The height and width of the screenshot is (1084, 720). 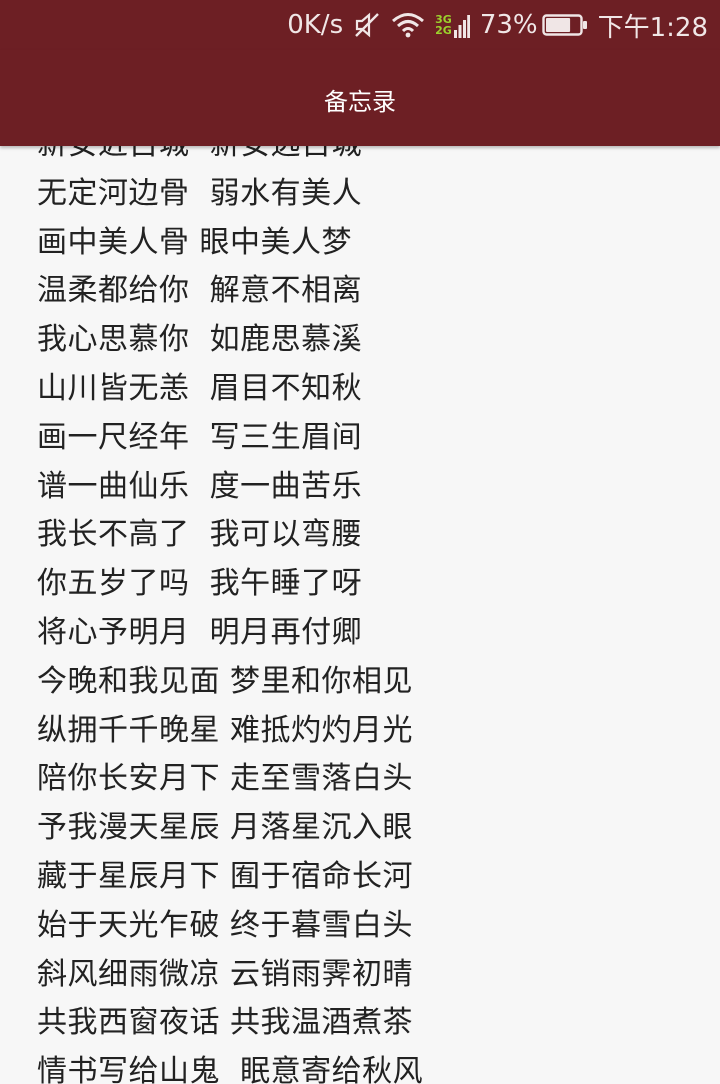 I want to click on signal-icon: 3G 2G, so click(x=452, y=25).